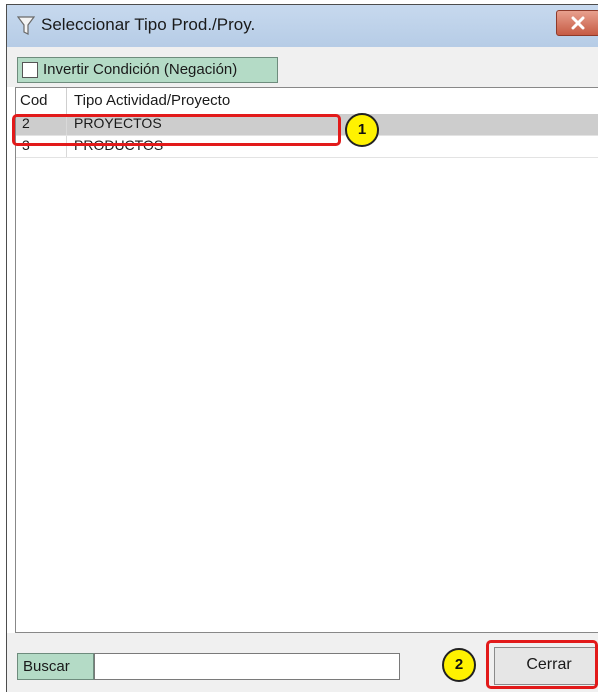 The height and width of the screenshot is (692, 598). I want to click on title-bar: Seleccionar Tipo Prod./Proy., so click(302, 26).